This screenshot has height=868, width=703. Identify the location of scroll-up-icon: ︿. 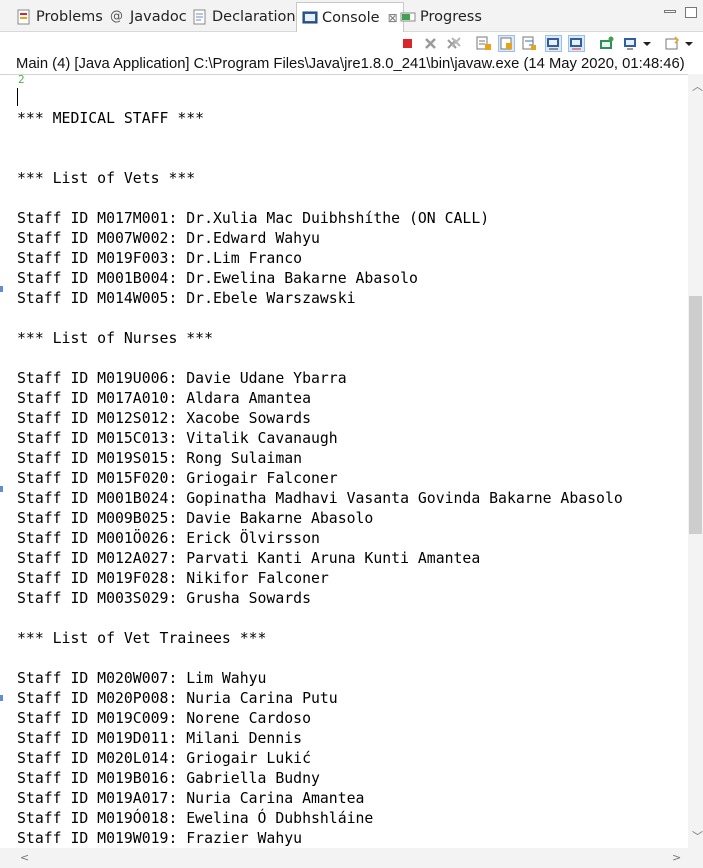
(697, 86).